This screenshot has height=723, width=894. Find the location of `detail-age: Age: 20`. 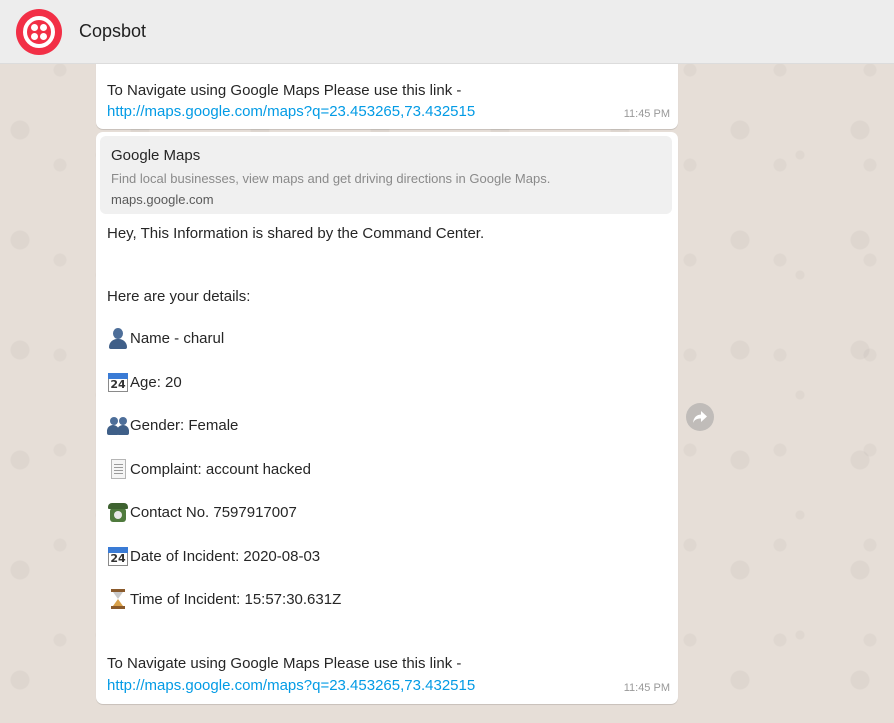

detail-age: Age: 20 is located at coordinates (156, 382).